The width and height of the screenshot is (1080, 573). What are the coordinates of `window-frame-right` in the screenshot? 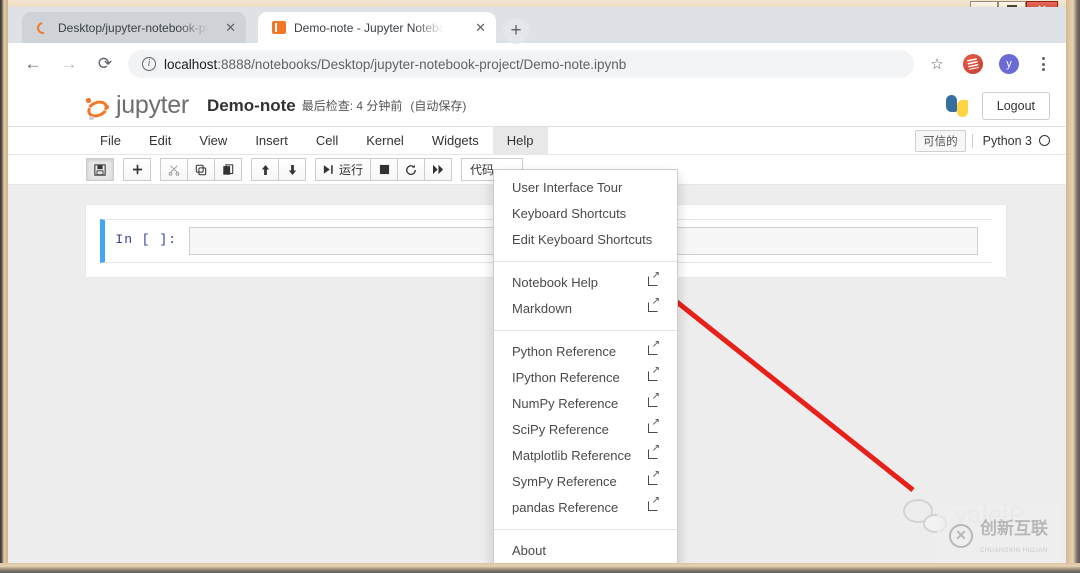 It's located at (1073, 286).